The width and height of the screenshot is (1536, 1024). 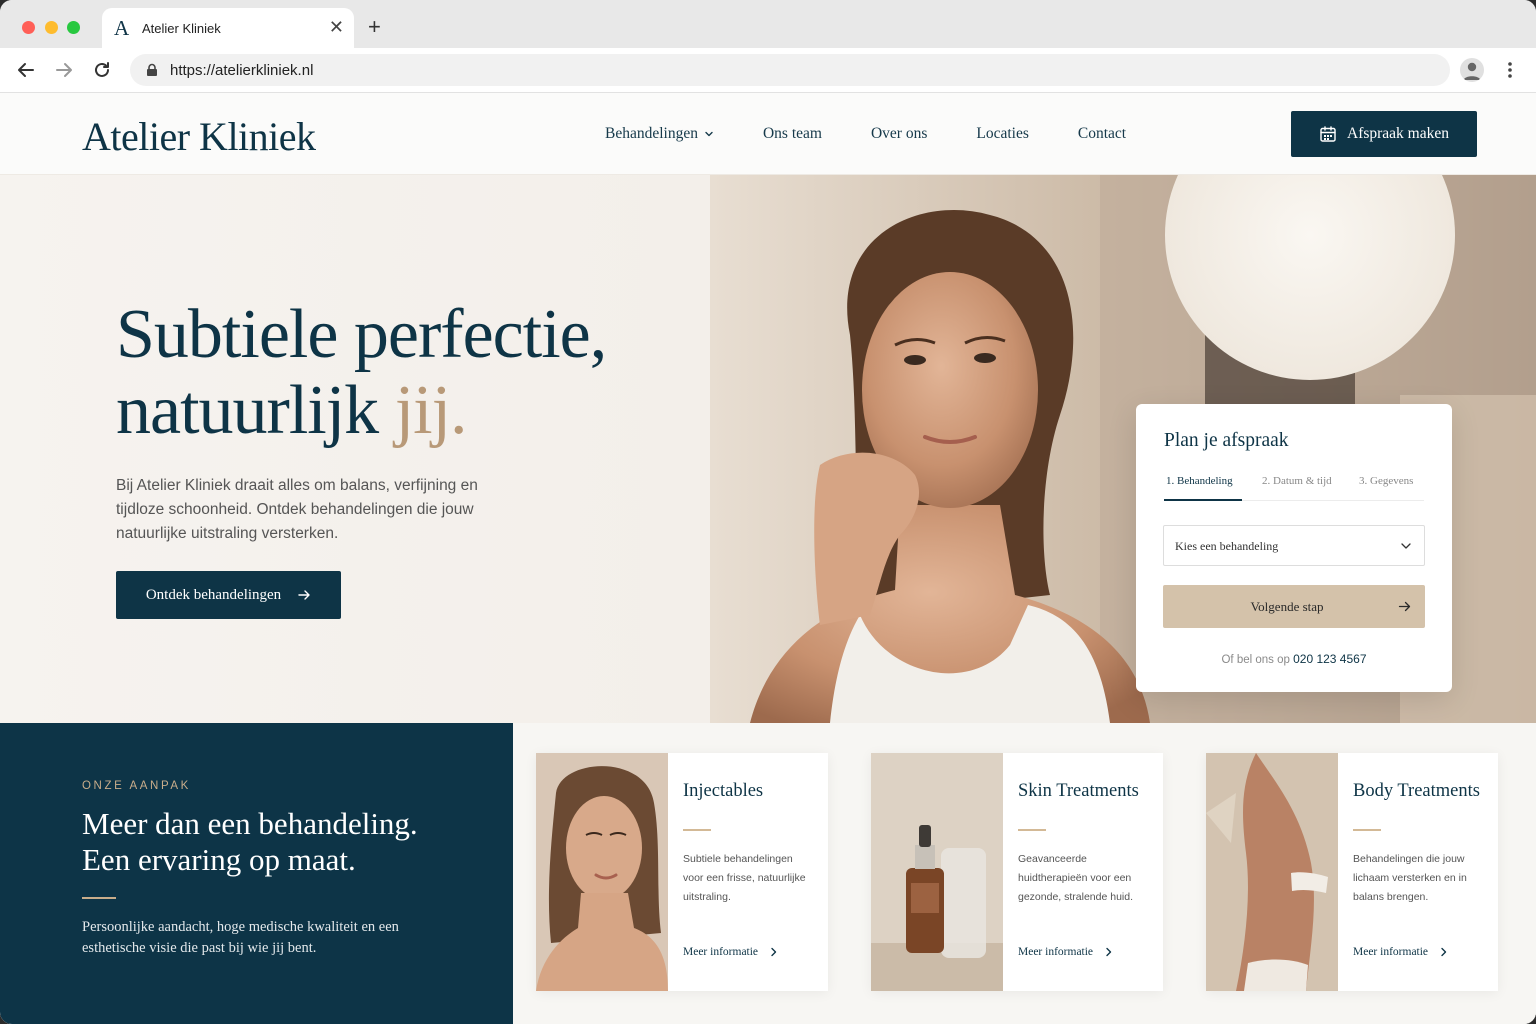 What do you see at coordinates (219, 859) in the screenshot?
I see `approach-heading-line2: Een ervaring op maat.` at bounding box center [219, 859].